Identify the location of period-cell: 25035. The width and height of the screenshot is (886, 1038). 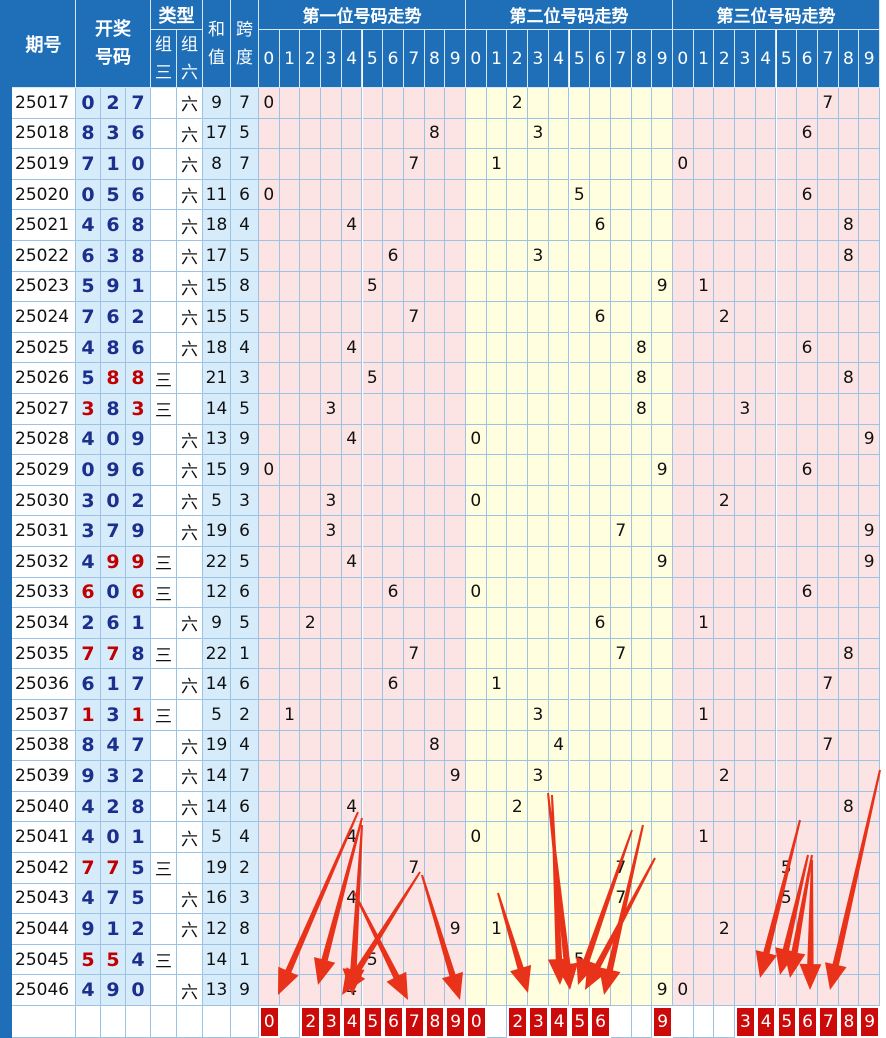
(44, 654).